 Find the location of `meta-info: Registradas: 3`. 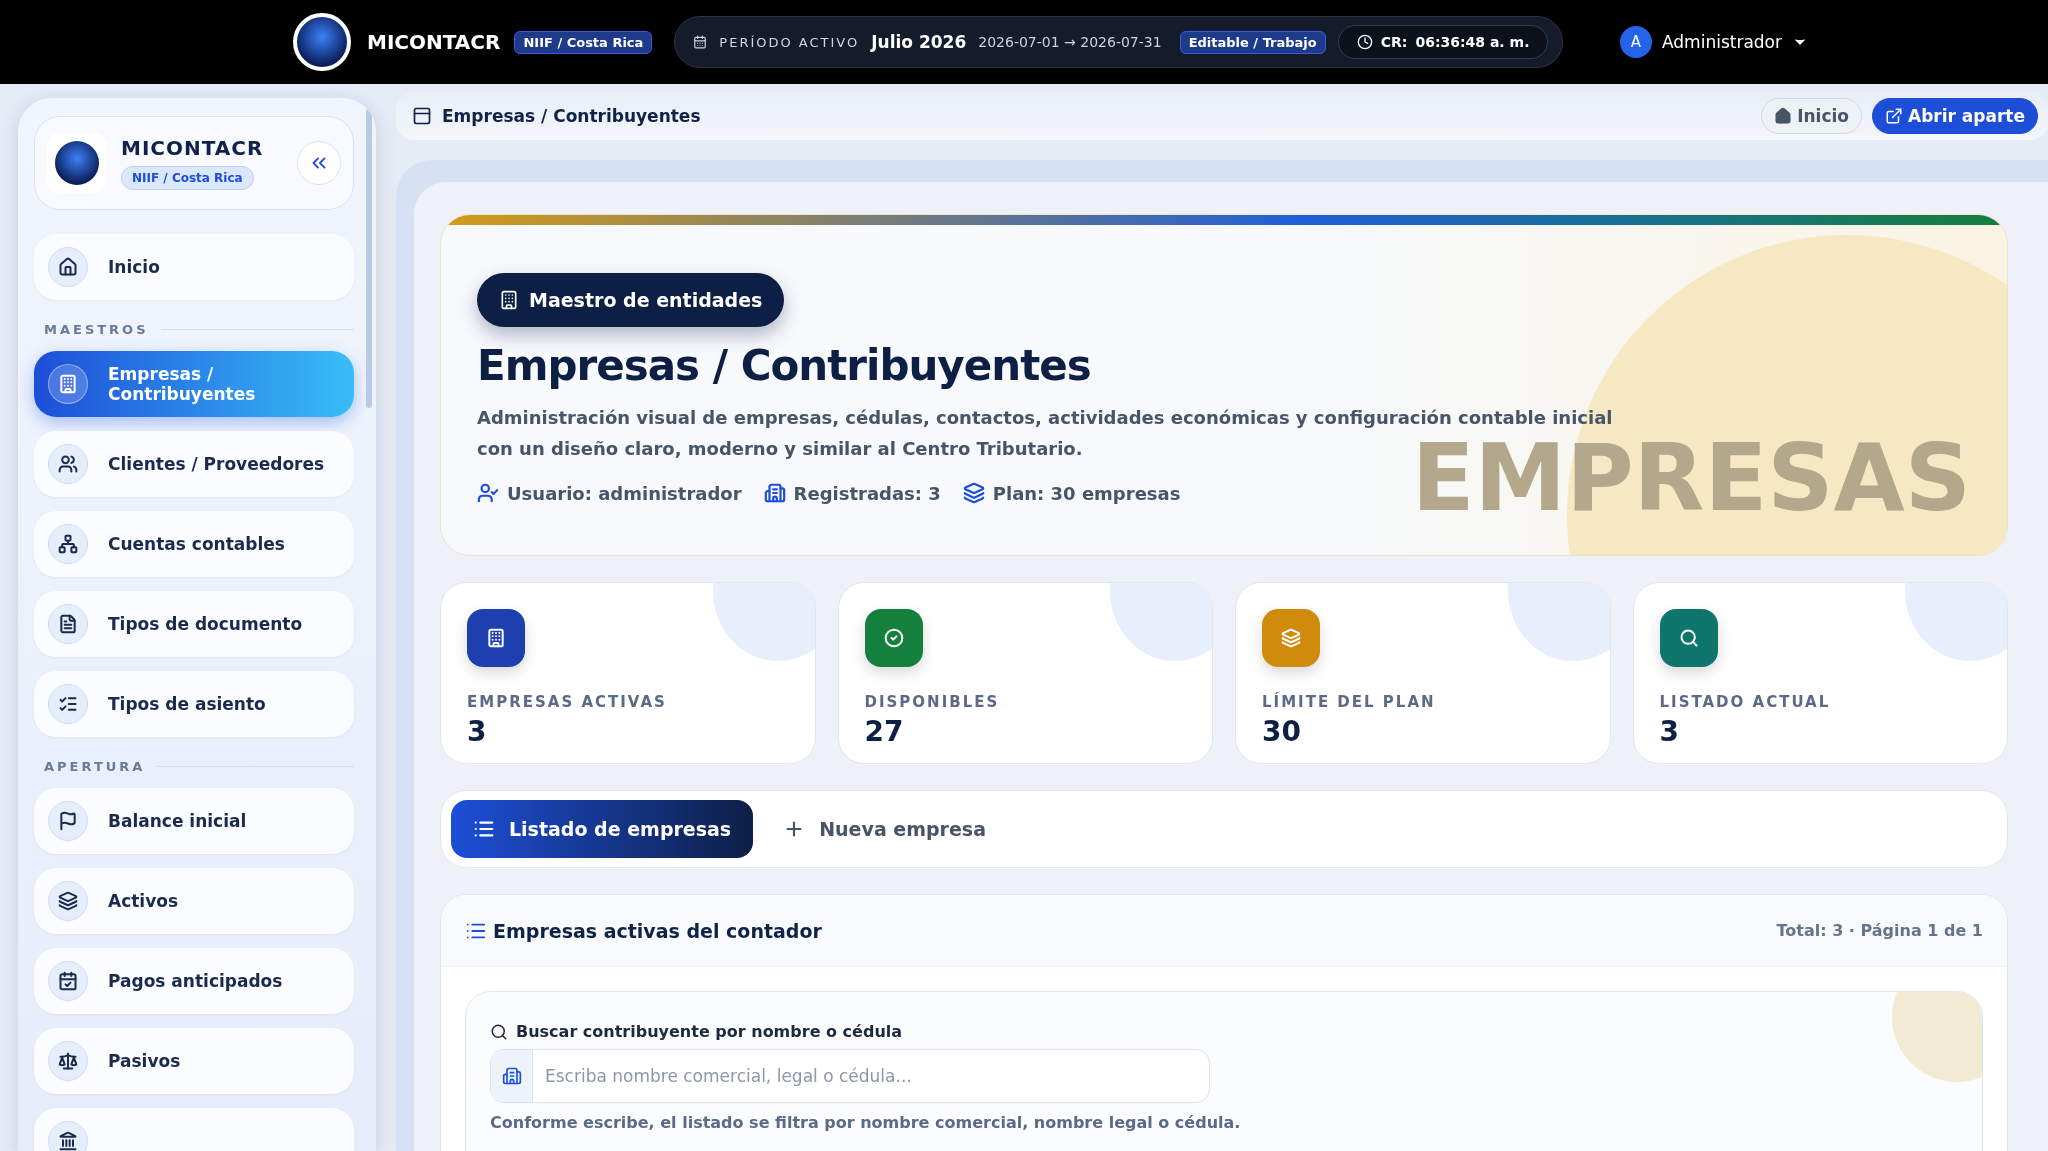

meta-info: Registradas: 3 is located at coordinates (867, 493).